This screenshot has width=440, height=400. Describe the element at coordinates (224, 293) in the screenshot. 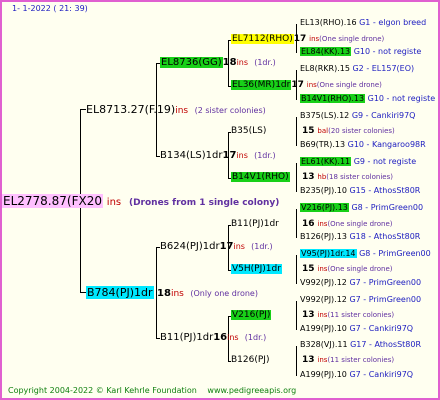

I see `parent-note: (Only one drone)` at that location.